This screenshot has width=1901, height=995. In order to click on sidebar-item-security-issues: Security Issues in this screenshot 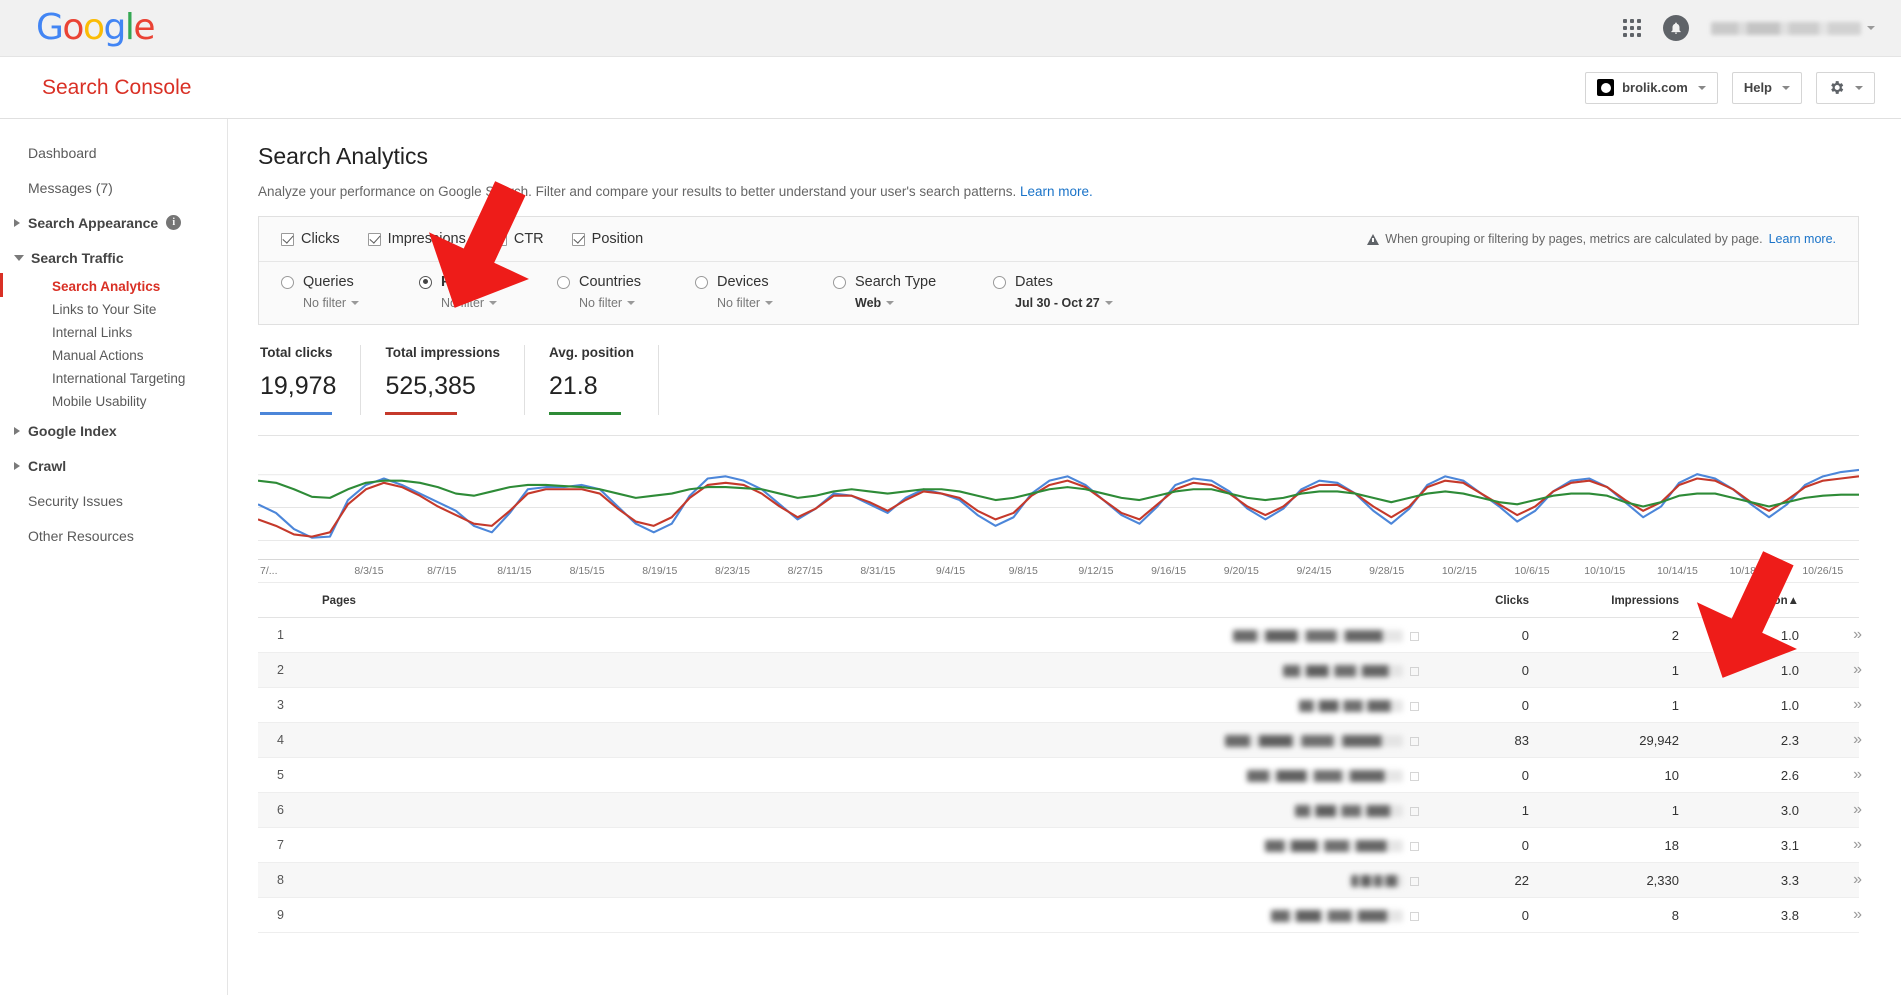, I will do `click(113, 500)`.